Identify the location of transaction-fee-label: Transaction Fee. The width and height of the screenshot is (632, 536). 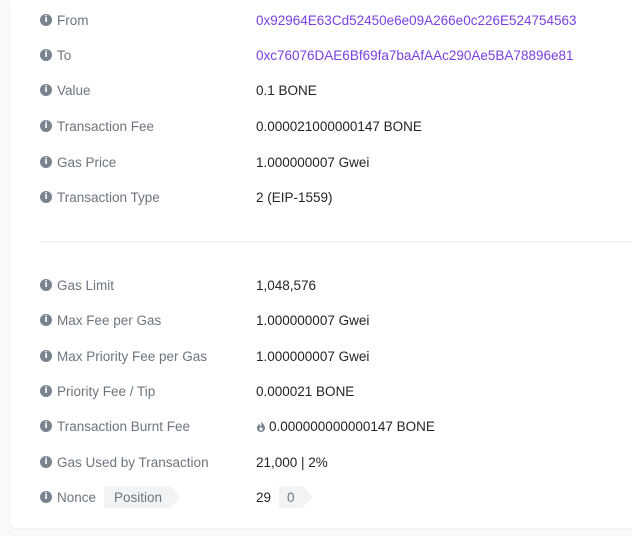
(106, 126).